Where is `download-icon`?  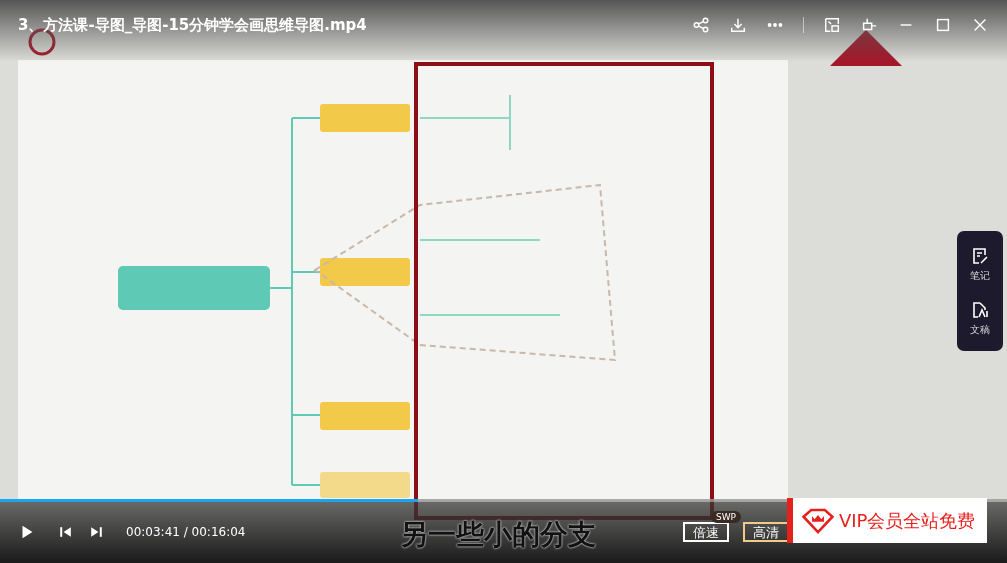
download-icon is located at coordinates (738, 25).